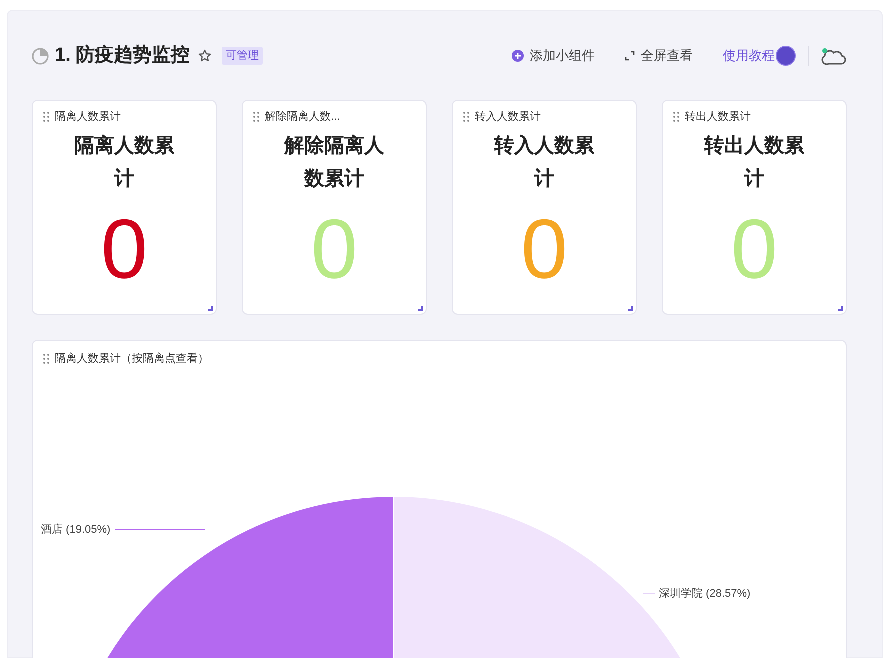 The image size is (892, 658). Describe the element at coordinates (205, 56) in the screenshot. I see `star-icon` at that location.